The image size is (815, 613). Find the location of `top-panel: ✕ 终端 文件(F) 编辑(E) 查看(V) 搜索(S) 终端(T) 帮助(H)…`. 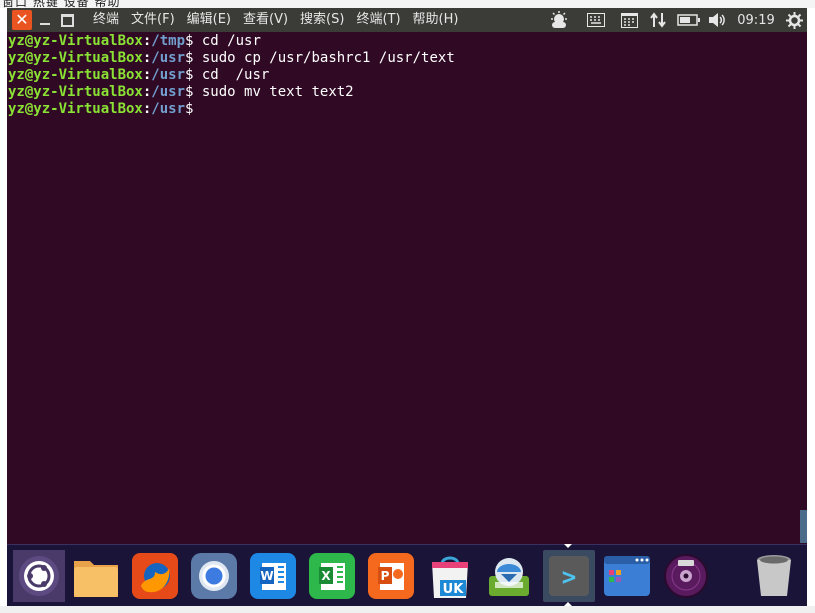

top-panel: ✕ 终端 文件(F) 编辑(E) 查看(V) 搜索(S) 终端(T) 帮助(H)… is located at coordinates (407, 20).